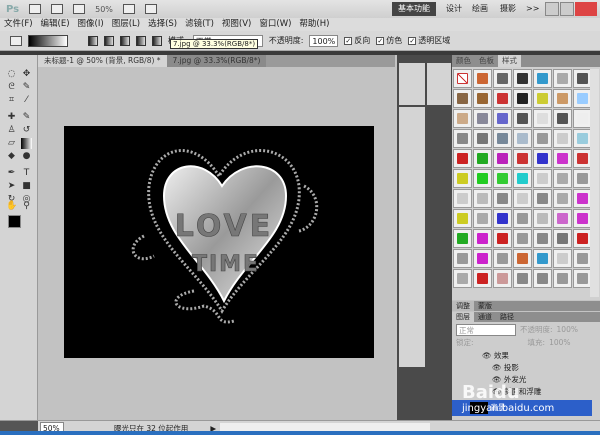 Image resolution: width=600 pixels, height=435 pixels. What do you see at coordinates (26, 100) in the screenshot?
I see `eyedropper-icon: ⁄` at bounding box center [26, 100].